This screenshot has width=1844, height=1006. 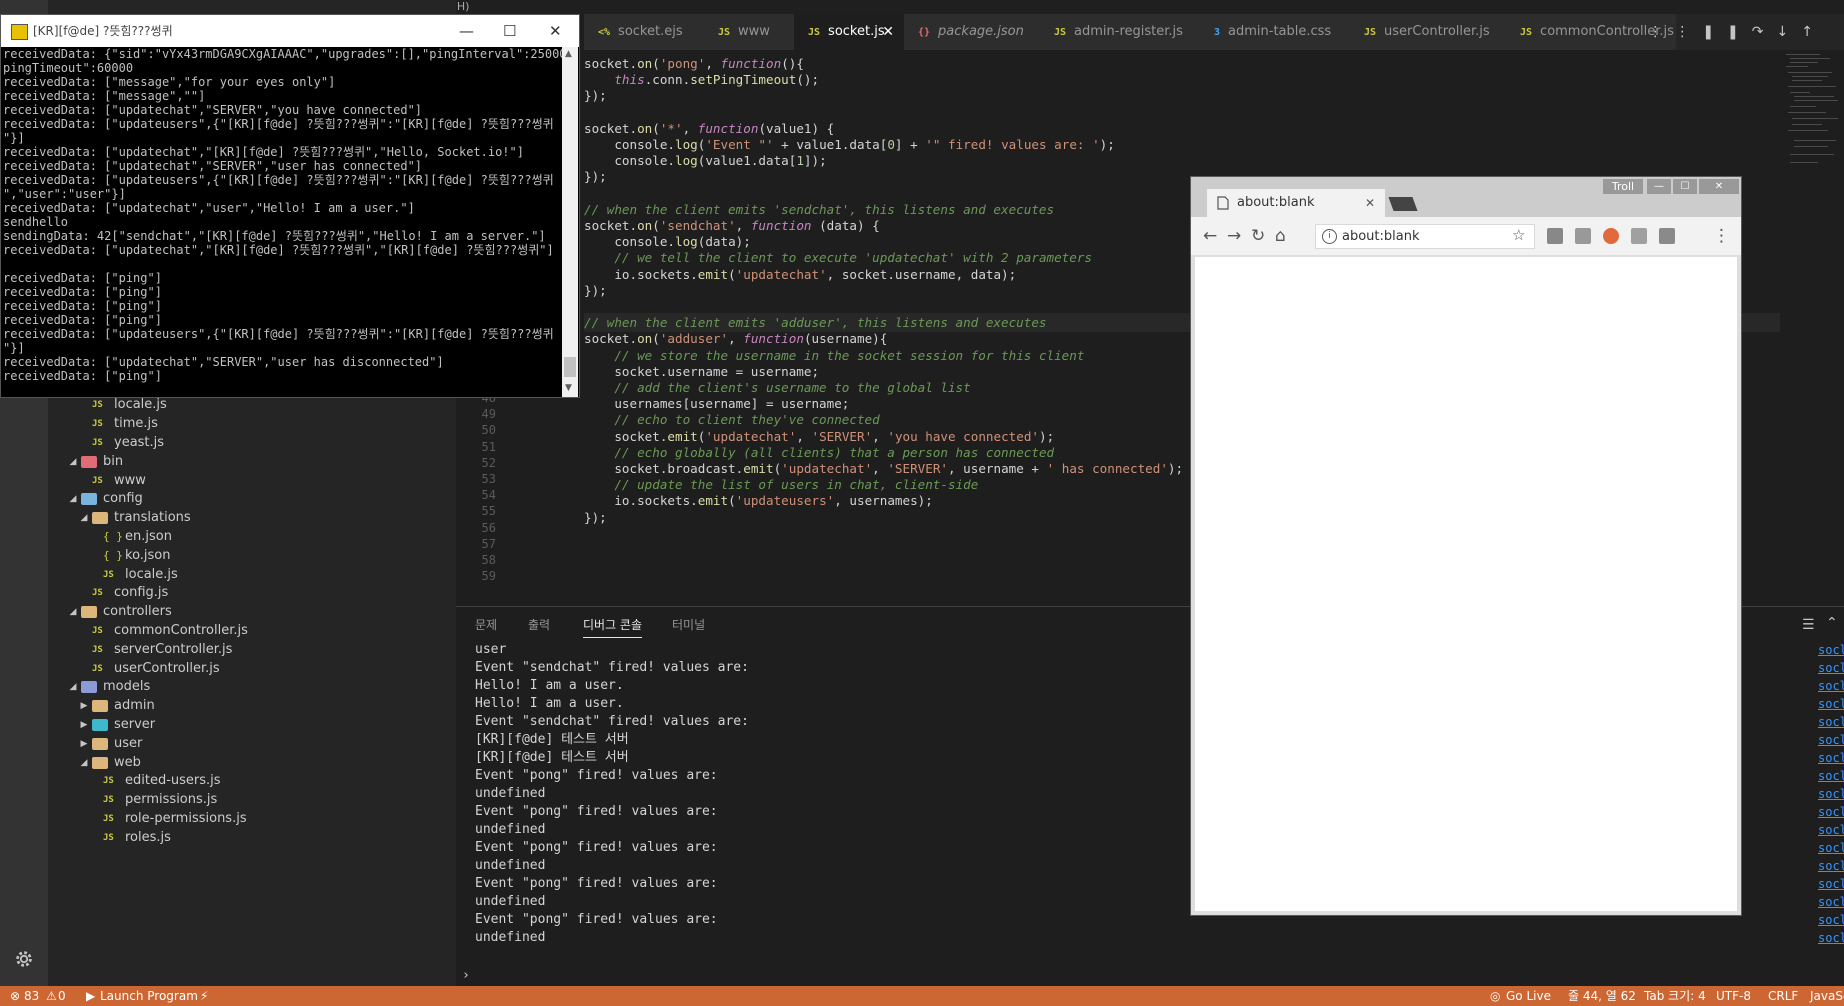 What do you see at coordinates (688, 624) in the screenshot?
I see `panel-tab: 터미널` at bounding box center [688, 624].